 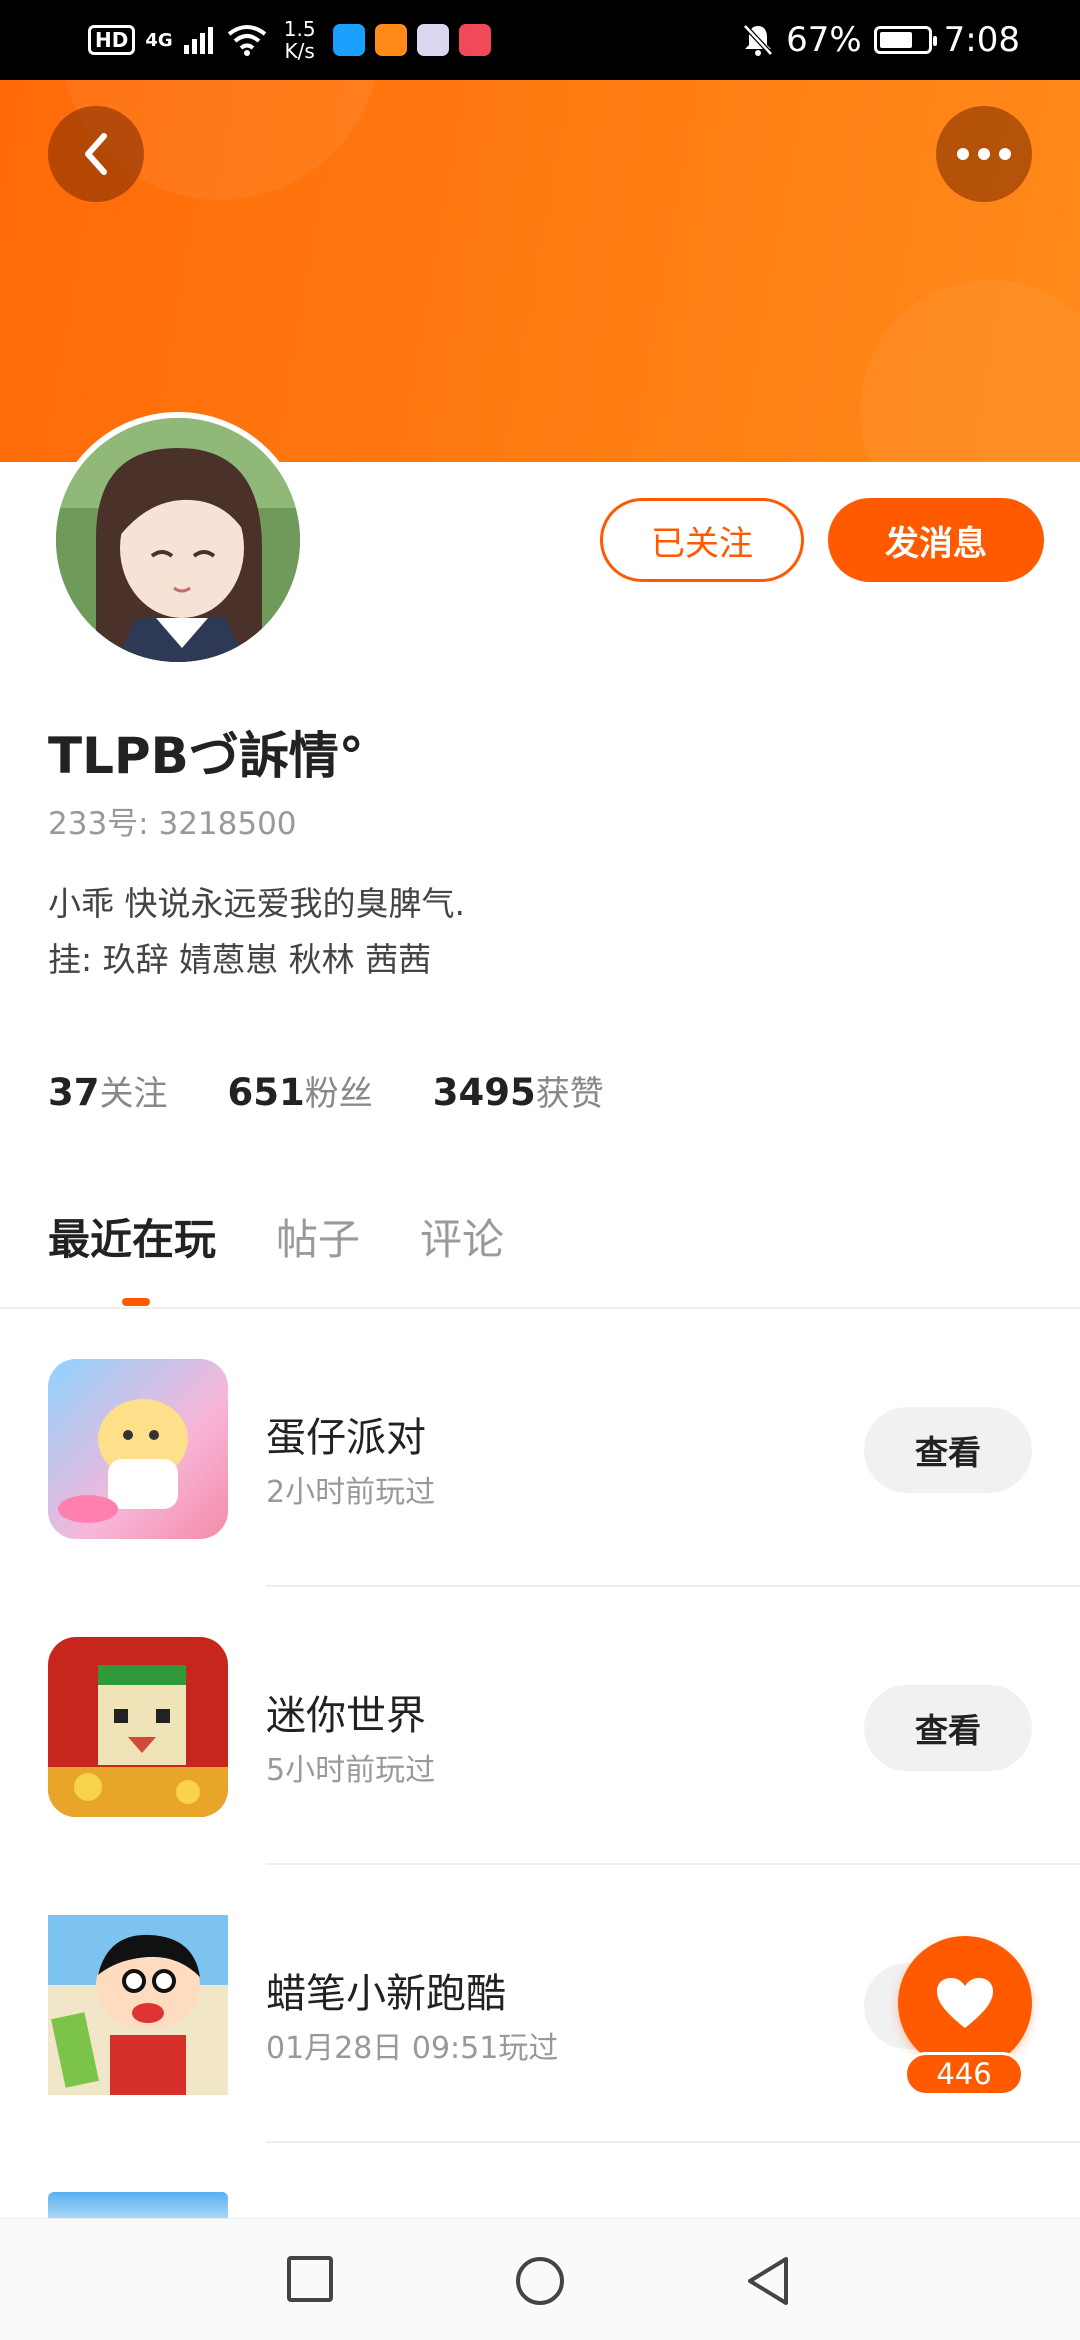 What do you see at coordinates (351, 1770) in the screenshot?
I see `game-played-time: 5小时前玩过` at bounding box center [351, 1770].